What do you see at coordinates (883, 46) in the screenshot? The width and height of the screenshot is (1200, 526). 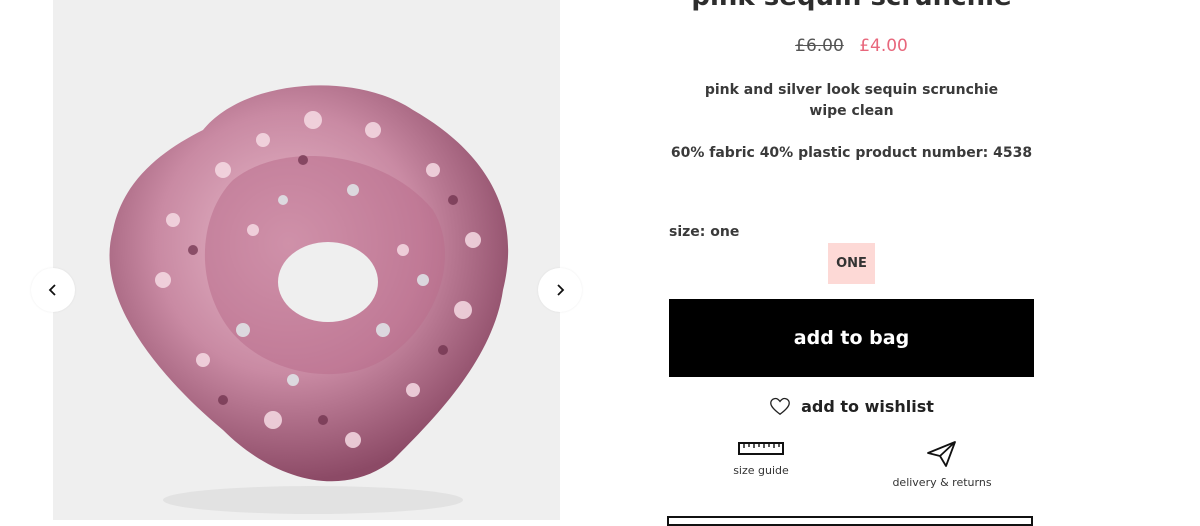 I see `sale-price: £4.00` at bounding box center [883, 46].